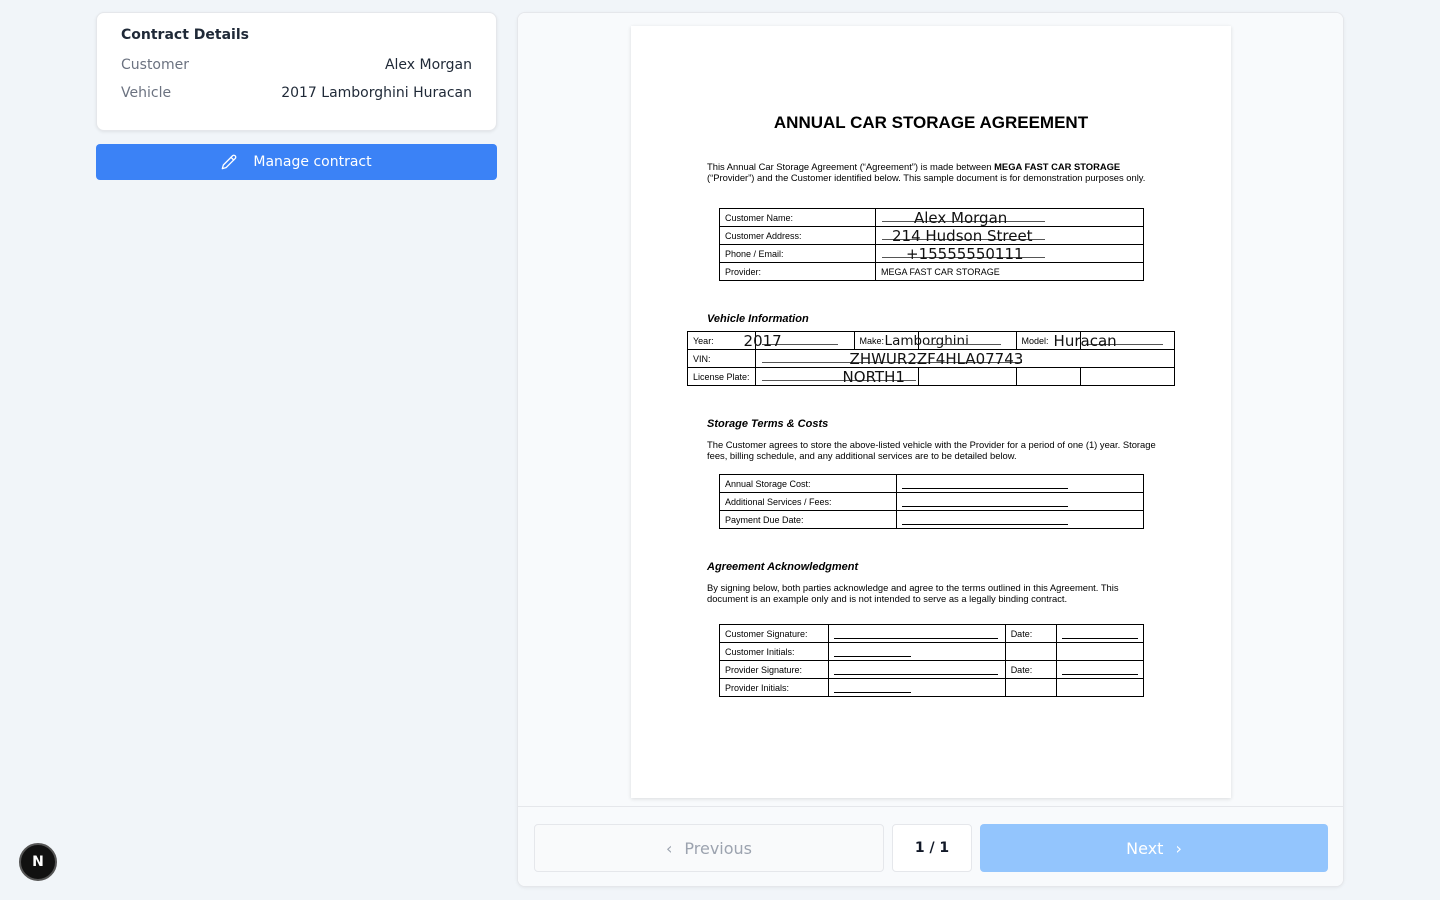  I want to click on license-plate-value: NORTH1, so click(873, 377).